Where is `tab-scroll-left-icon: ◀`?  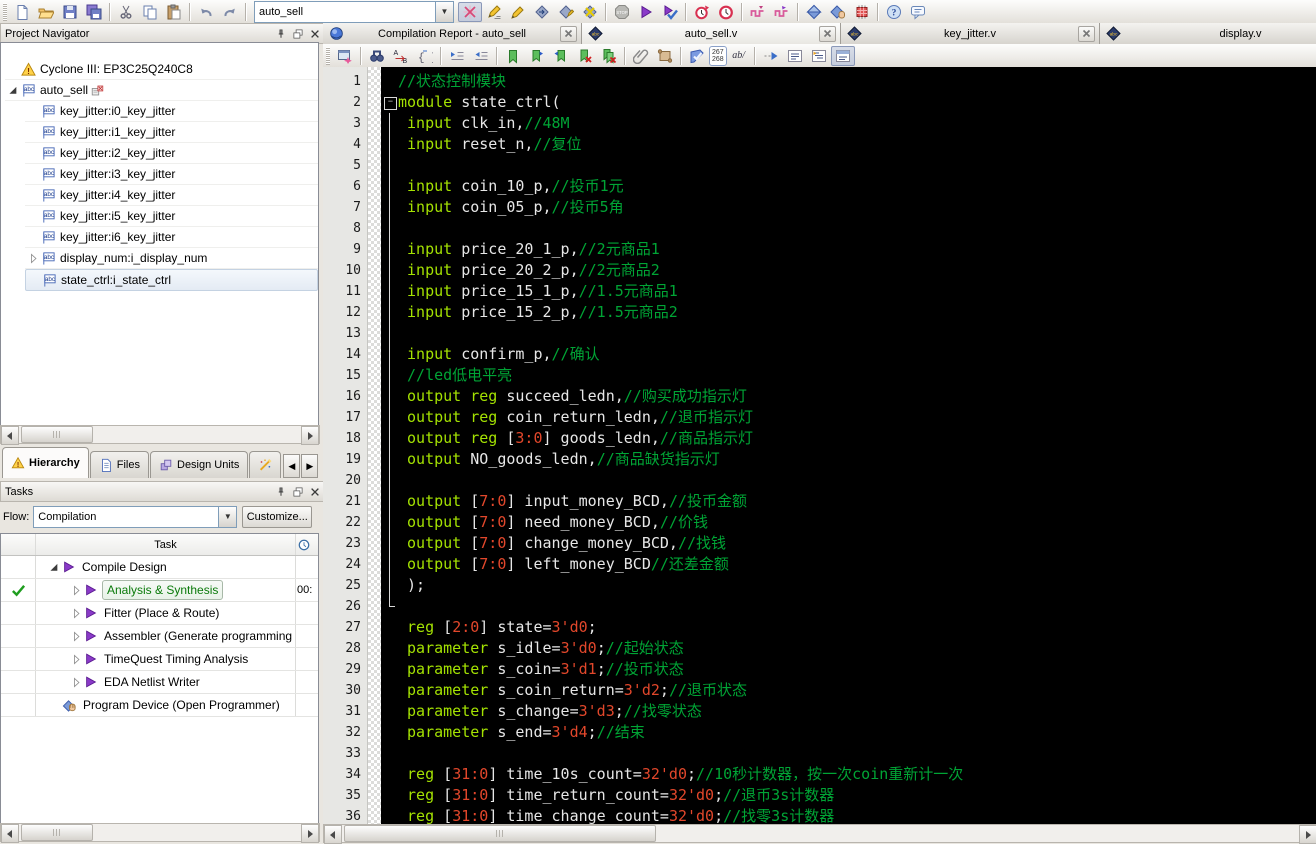 tab-scroll-left-icon: ◀ is located at coordinates (292, 466).